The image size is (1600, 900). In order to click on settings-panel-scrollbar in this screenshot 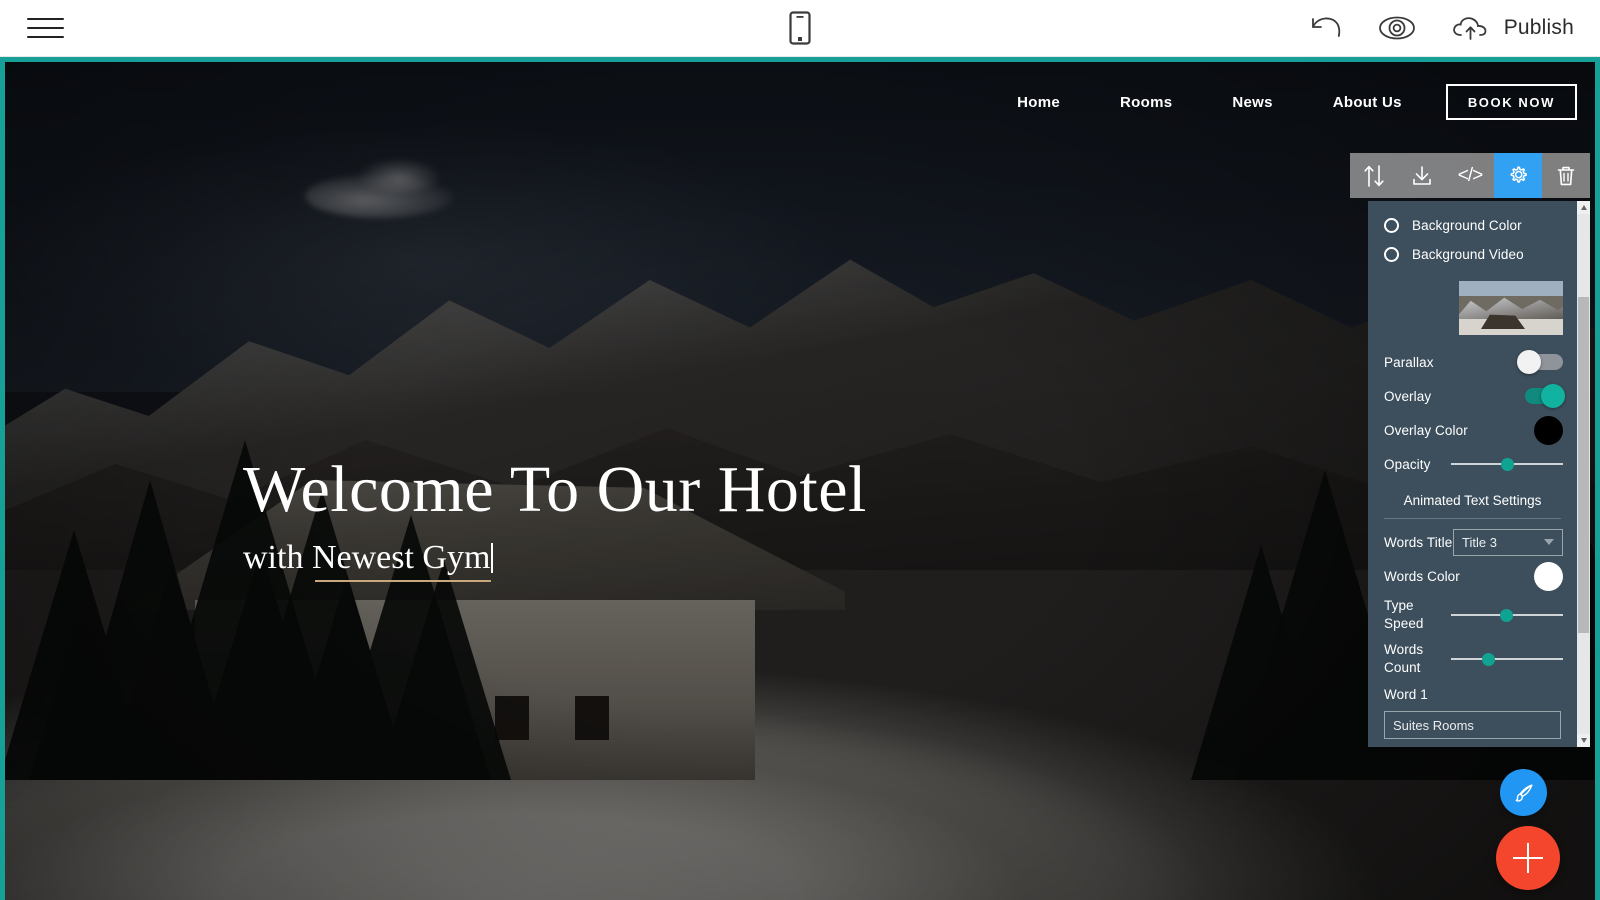, I will do `click(1583, 474)`.